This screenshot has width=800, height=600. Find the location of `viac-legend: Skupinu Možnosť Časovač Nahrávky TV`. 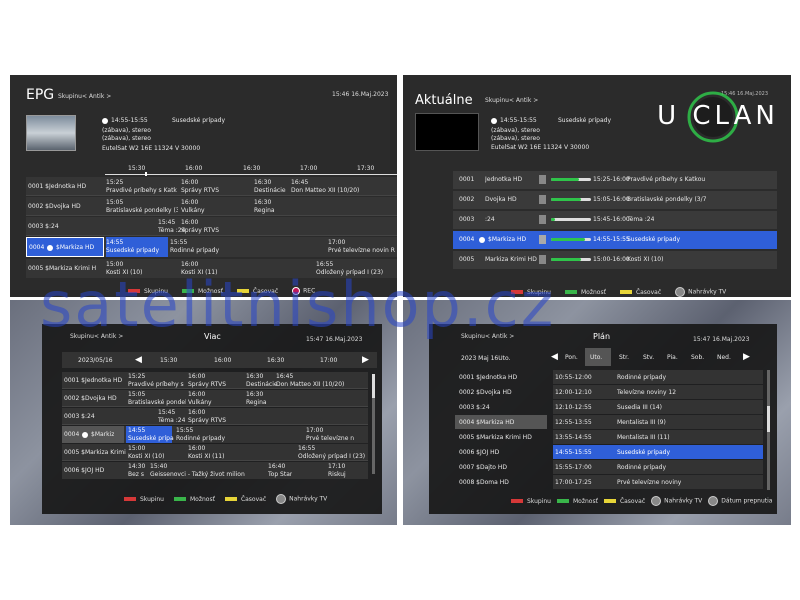

viac-legend: Skupinu Možnosť Časovač Nahrávky TV is located at coordinates (225, 499).